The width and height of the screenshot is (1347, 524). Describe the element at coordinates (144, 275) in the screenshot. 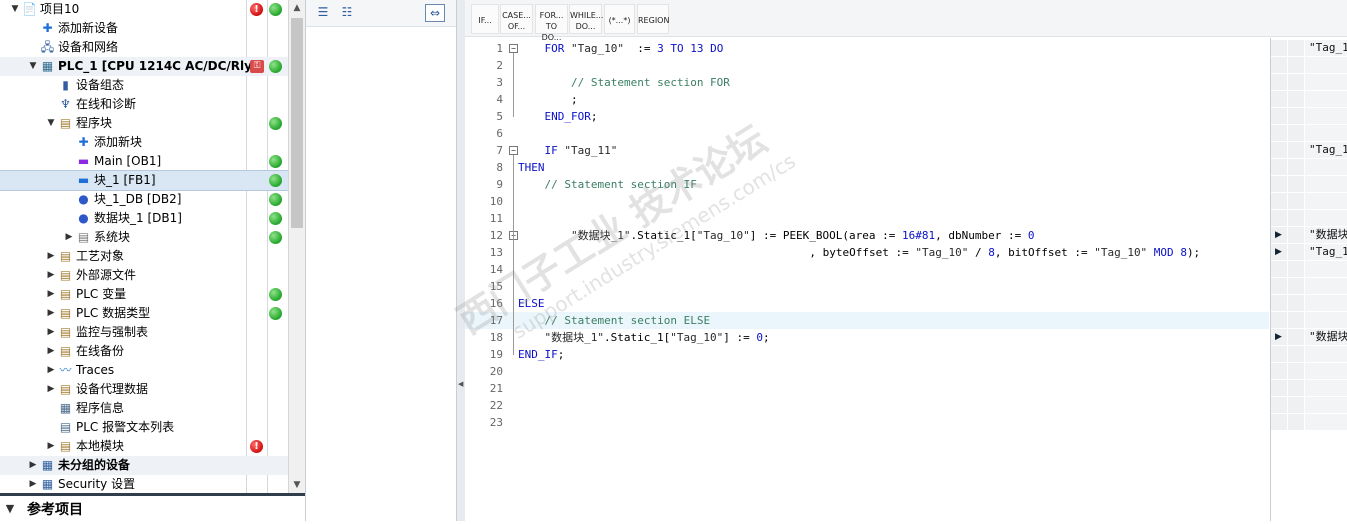

I see `tree-item: ▶ ▤ 外部源文件` at that location.